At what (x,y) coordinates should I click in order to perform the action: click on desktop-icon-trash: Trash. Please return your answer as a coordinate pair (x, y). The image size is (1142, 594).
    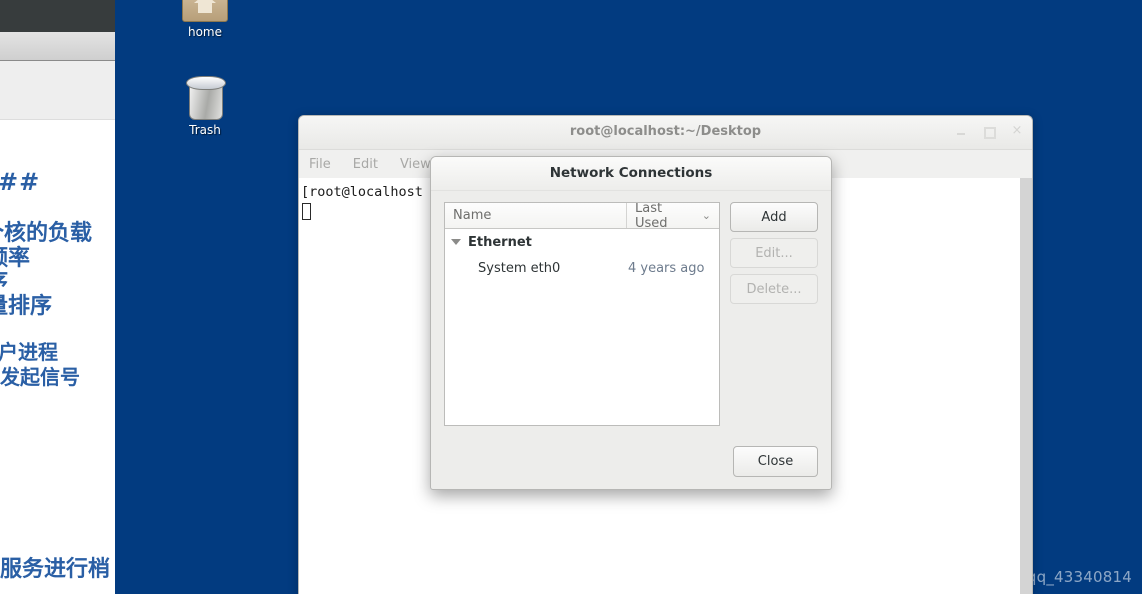
    Looking at the image, I should click on (205, 104).